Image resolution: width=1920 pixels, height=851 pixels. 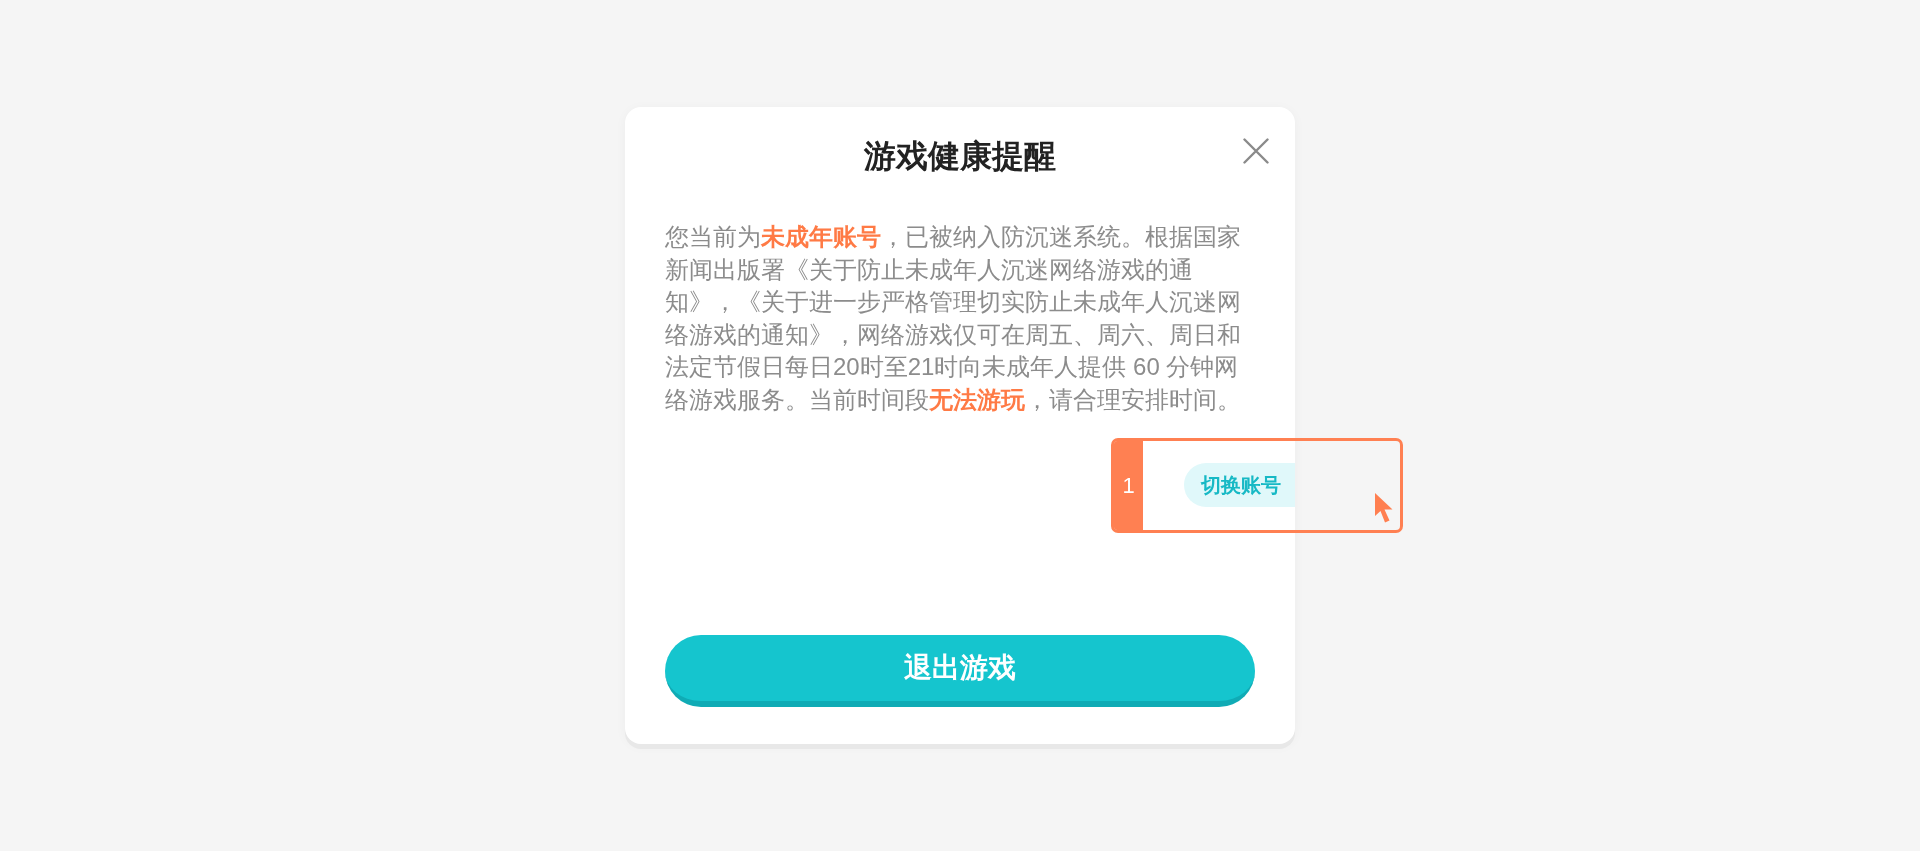 I want to click on step-number: 1, so click(x=1128, y=485).